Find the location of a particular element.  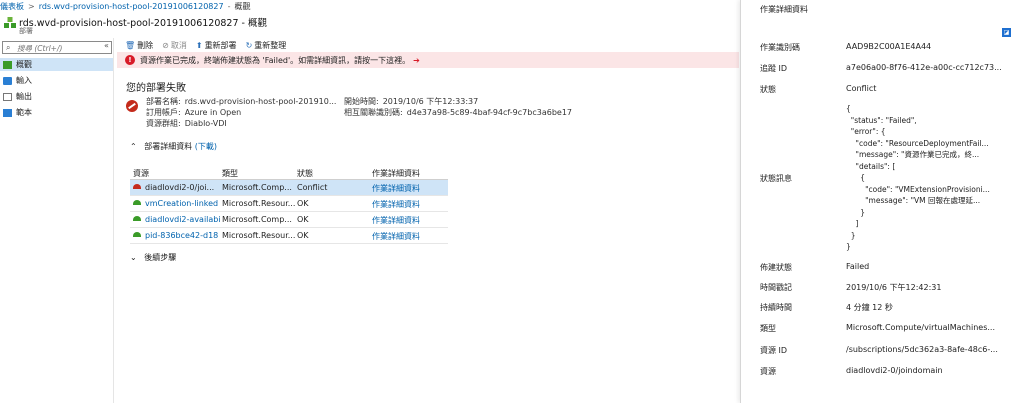

refresh-label: 重新整理 is located at coordinates (270, 45).